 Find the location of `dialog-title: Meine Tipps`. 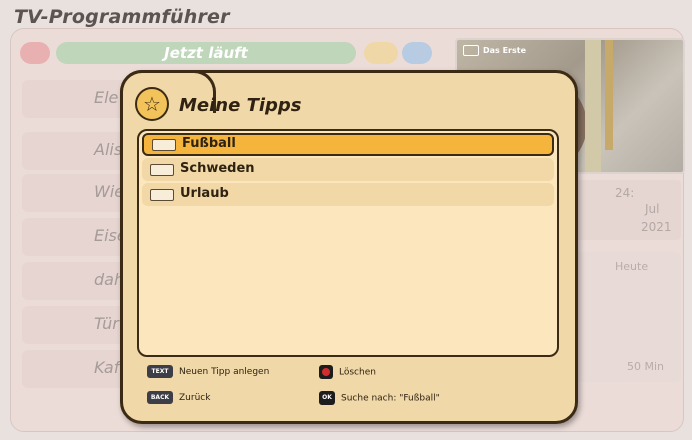

dialog-title: Meine Tipps is located at coordinates (240, 105).